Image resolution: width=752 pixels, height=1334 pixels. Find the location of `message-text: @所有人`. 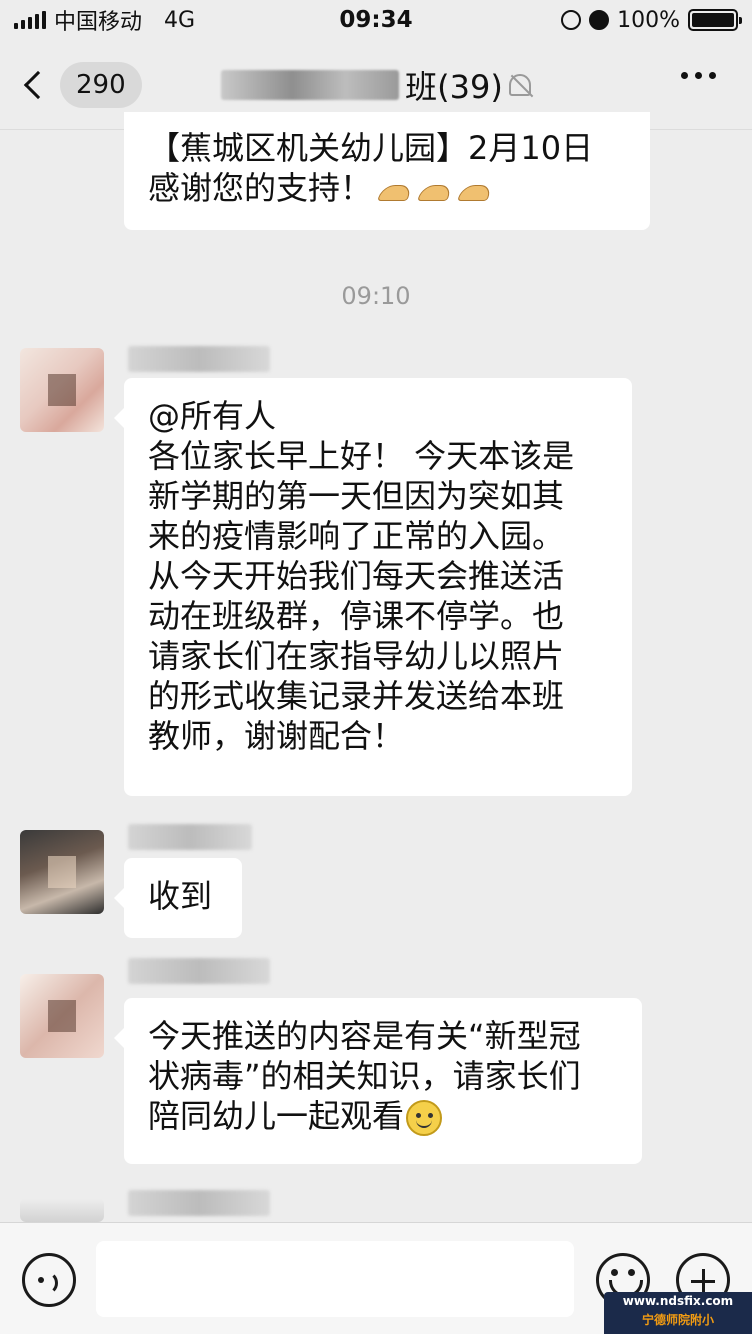

message-text: @所有人 is located at coordinates (212, 416).